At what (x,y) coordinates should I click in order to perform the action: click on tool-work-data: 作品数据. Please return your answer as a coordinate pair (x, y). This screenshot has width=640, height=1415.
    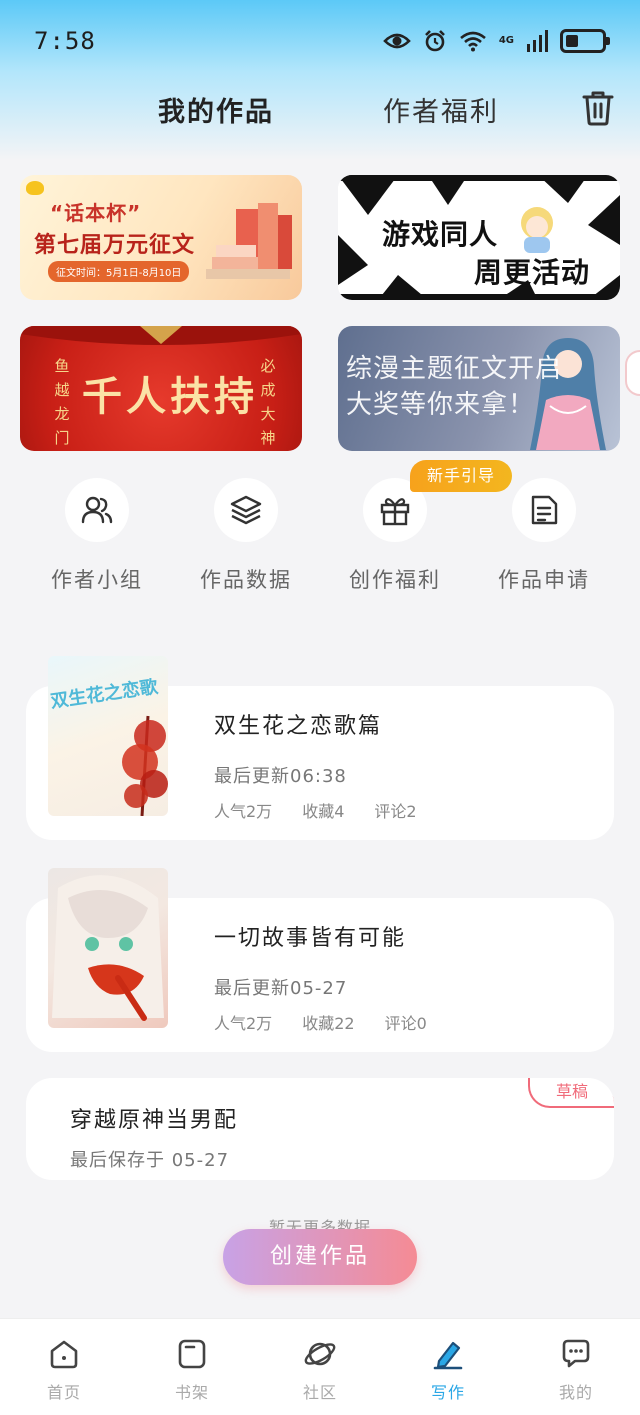
    Looking at the image, I should click on (246, 536).